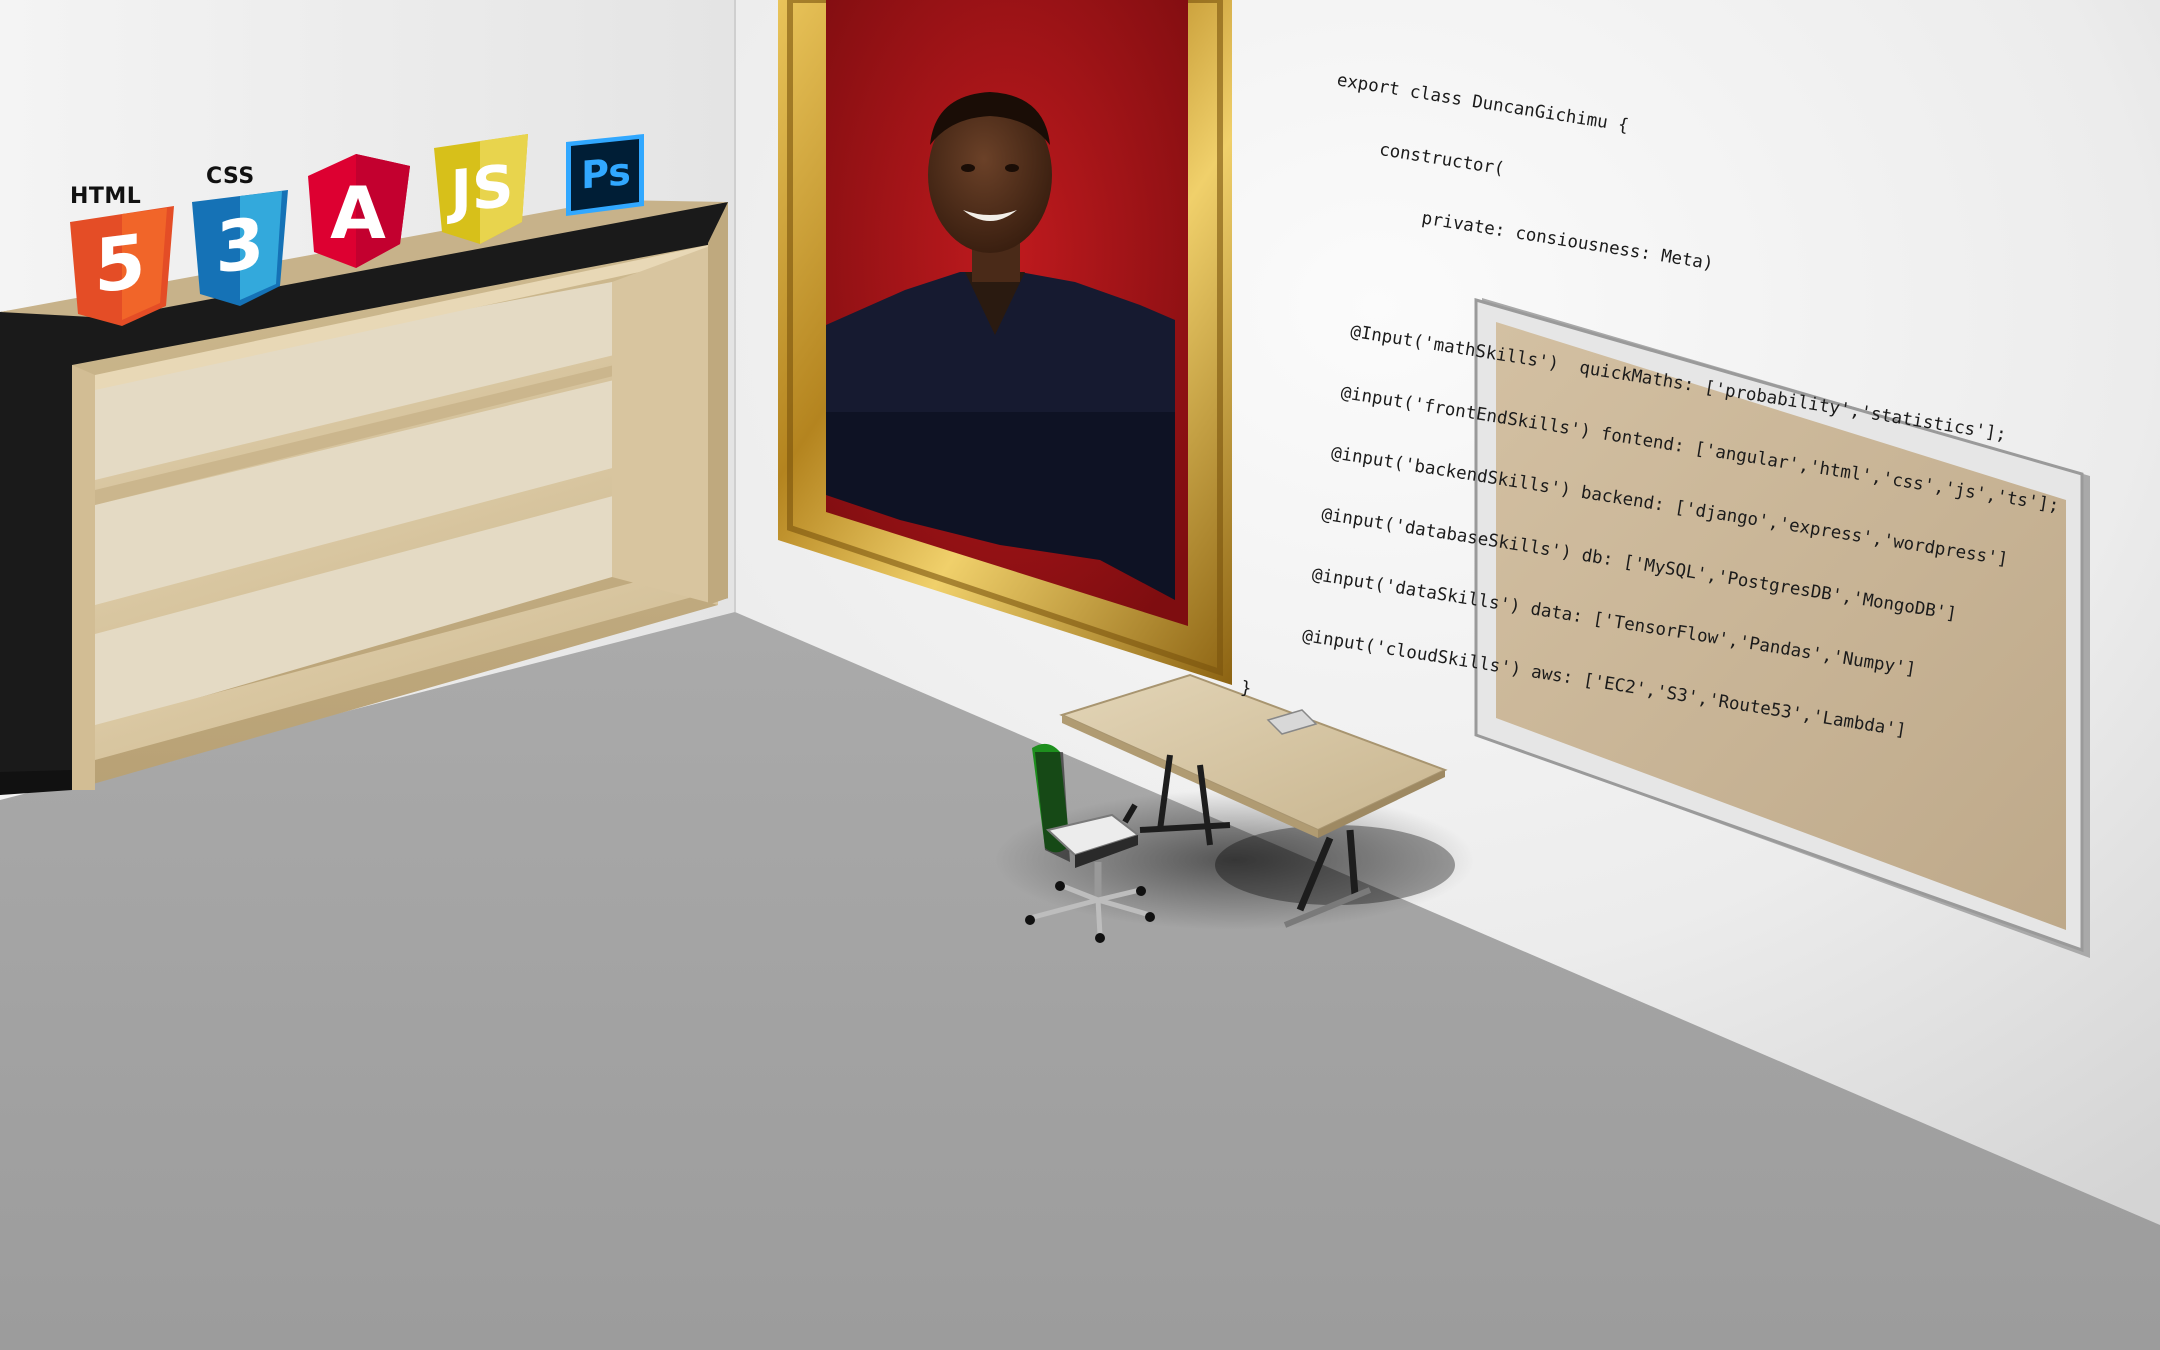 Image resolution: width=2160 pixels, height=1350 pixels. I want to click on angular-glyph: A, so click(358, 213).